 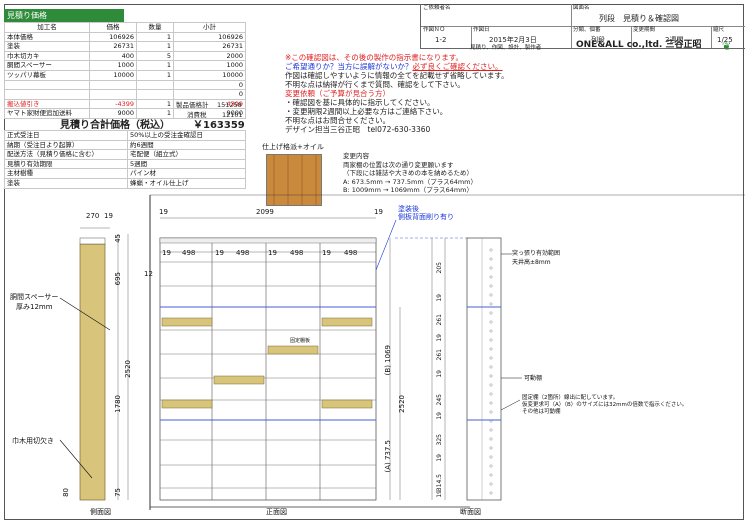 What do you see at coordinates (118, 279) in the screenshot?
I see `dim-695: 695` at bounding box center [118, 279].